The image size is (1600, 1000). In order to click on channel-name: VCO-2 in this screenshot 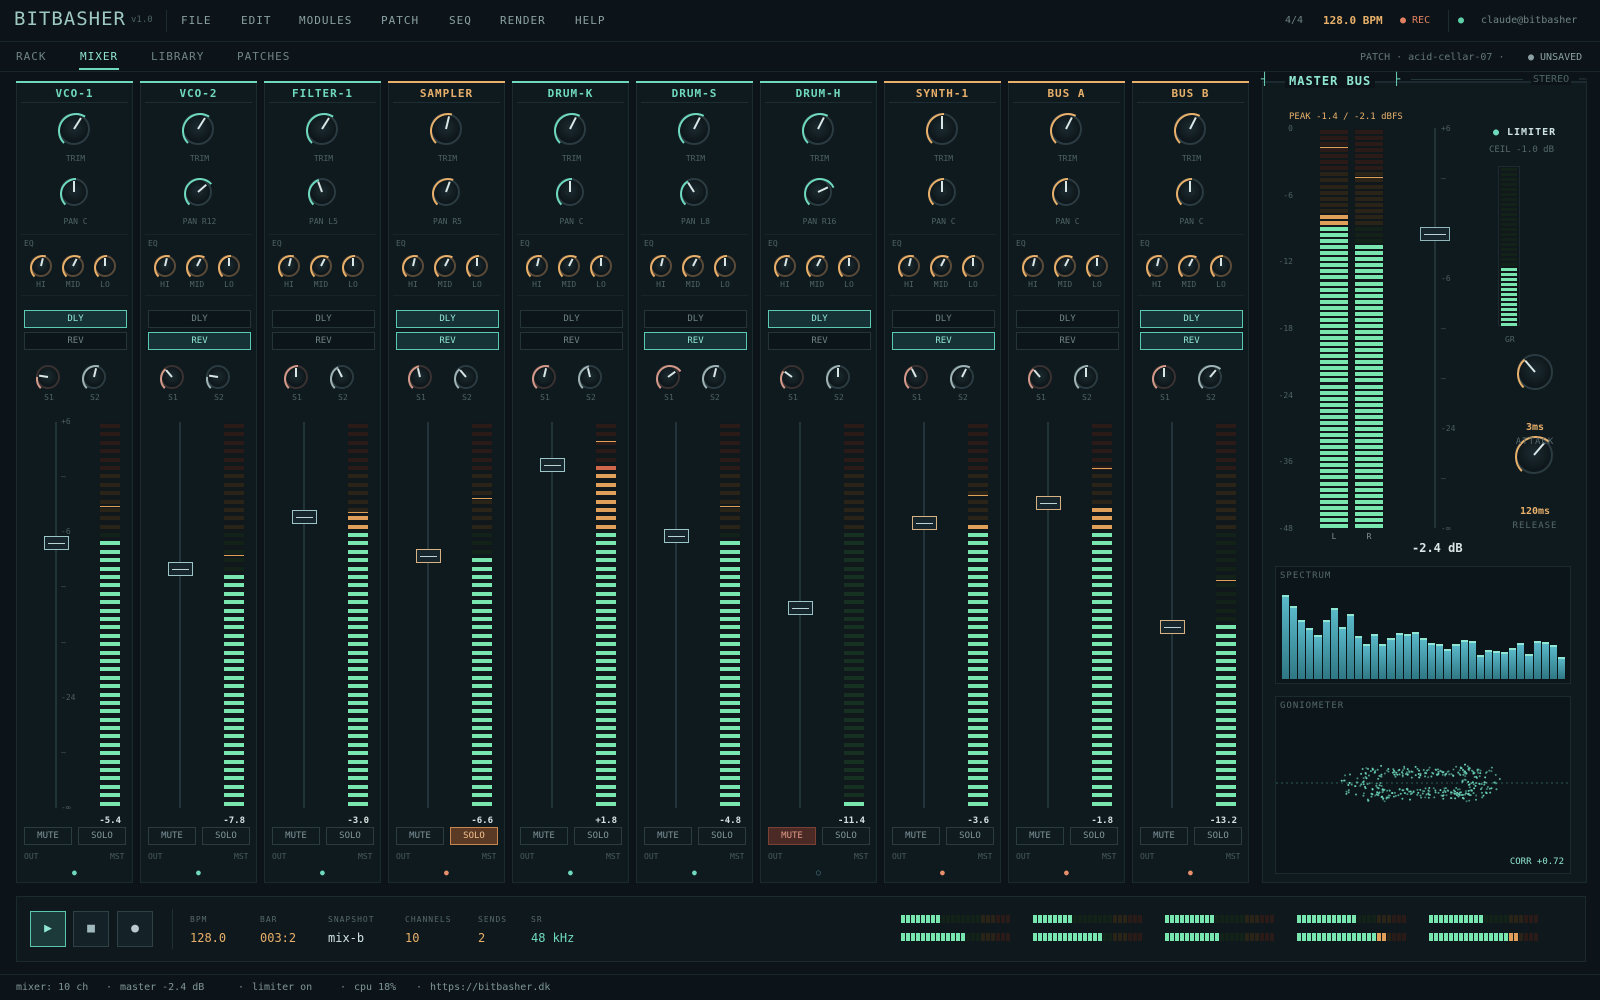, I will do `click(198, 93)`.